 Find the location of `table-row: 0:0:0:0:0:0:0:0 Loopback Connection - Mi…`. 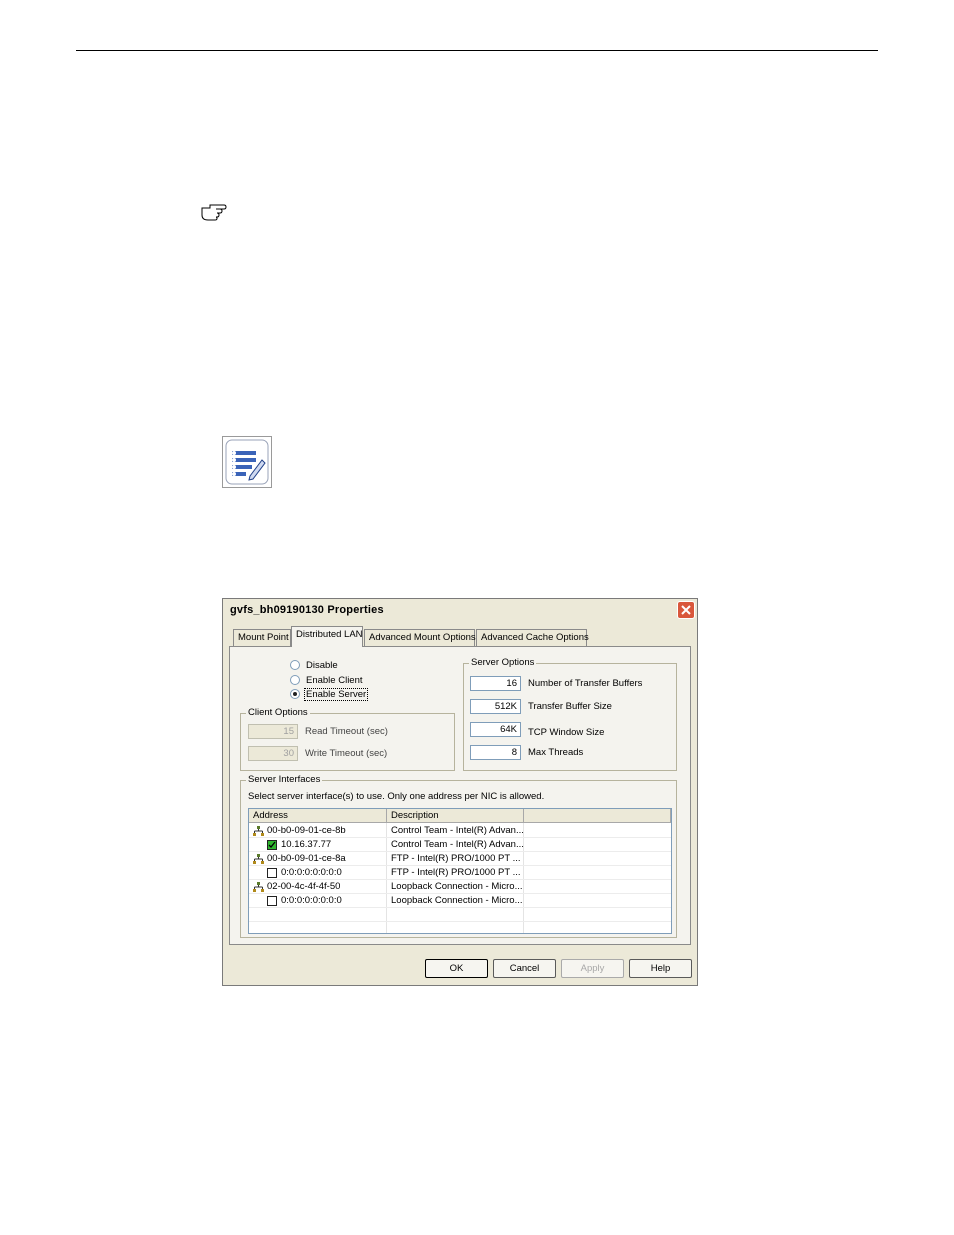

table-row: 0:0:0:0:0:0:0:0 Loopback Connection - Mi… is located at coordinates (460, 901).